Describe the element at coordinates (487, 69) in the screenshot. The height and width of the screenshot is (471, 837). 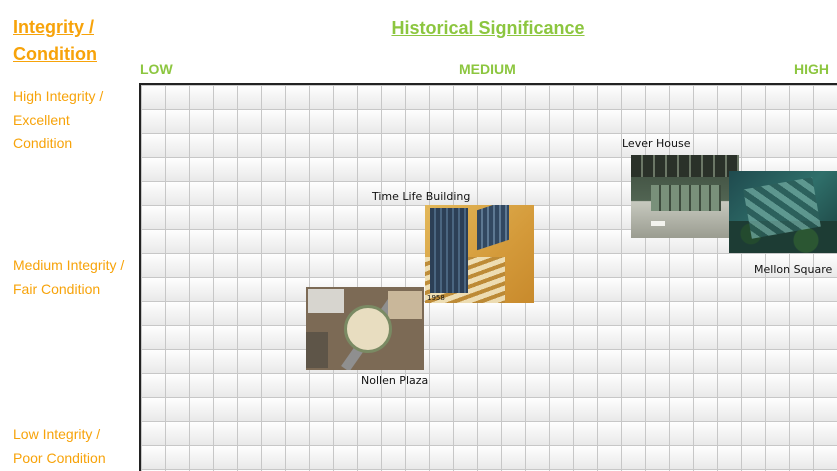
I see `x-tick-medium: MEDIUM` at that location.